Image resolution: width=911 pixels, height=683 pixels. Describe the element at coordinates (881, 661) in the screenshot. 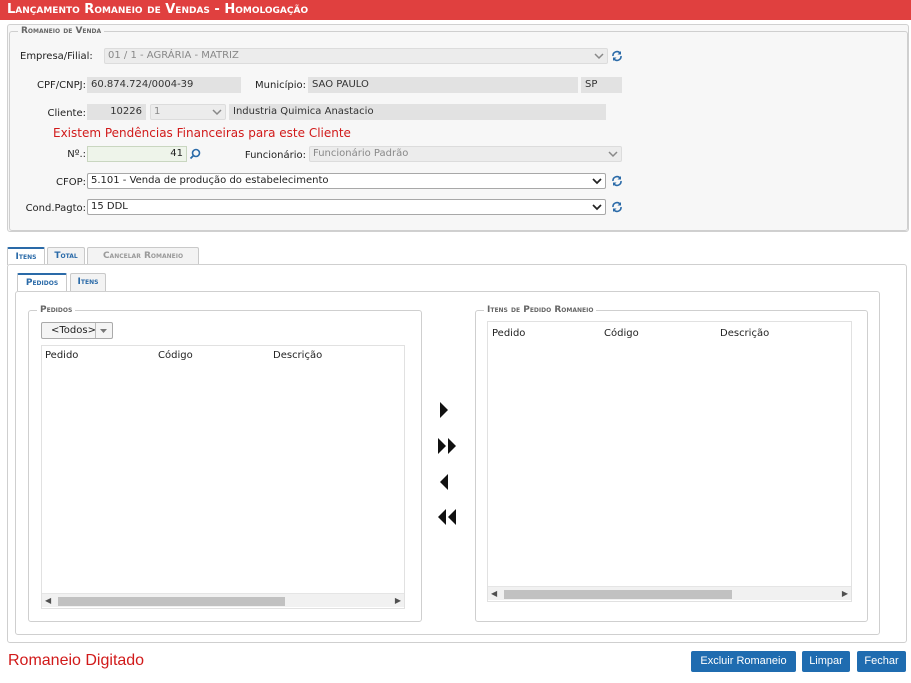

I see `fechar-button: Fechar` at that location.